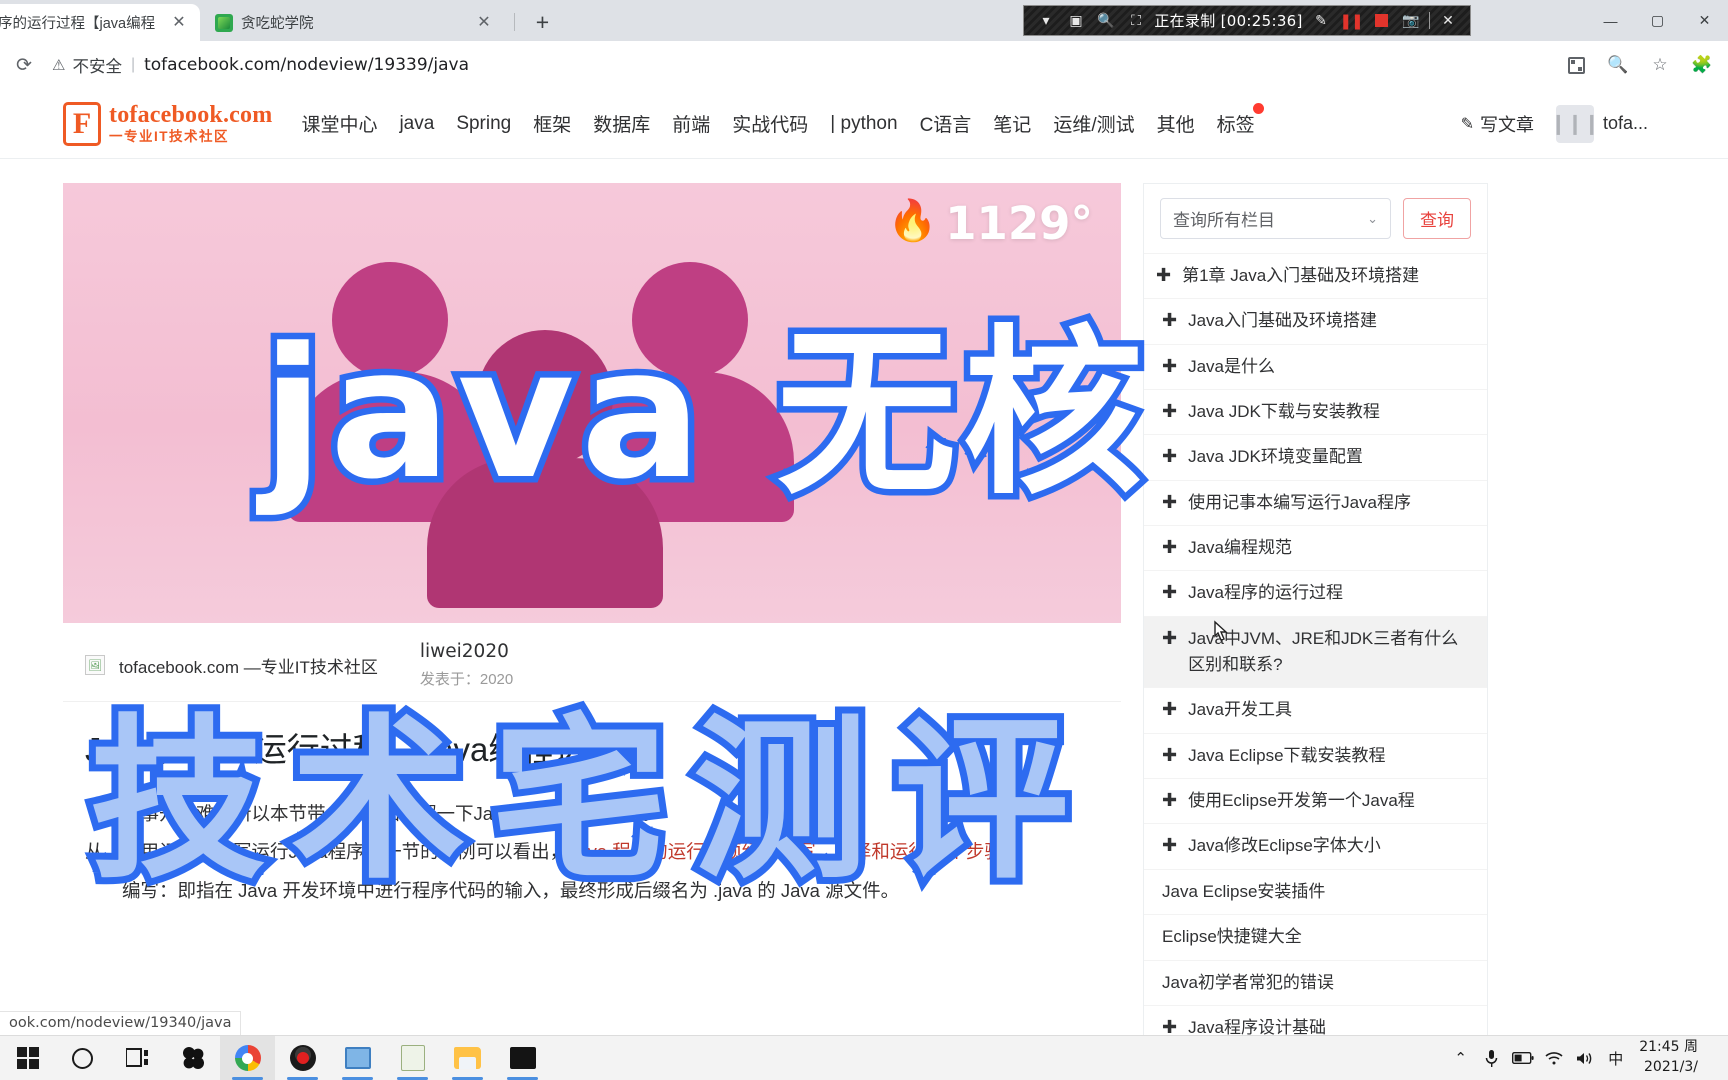 Image resolution: width=1728 pixels, height=1080 pixels. Describe the element at coordinates (1315, 592) in the screenshot. I see `toc-item: ✚ Java程序的运行过程` at that location.